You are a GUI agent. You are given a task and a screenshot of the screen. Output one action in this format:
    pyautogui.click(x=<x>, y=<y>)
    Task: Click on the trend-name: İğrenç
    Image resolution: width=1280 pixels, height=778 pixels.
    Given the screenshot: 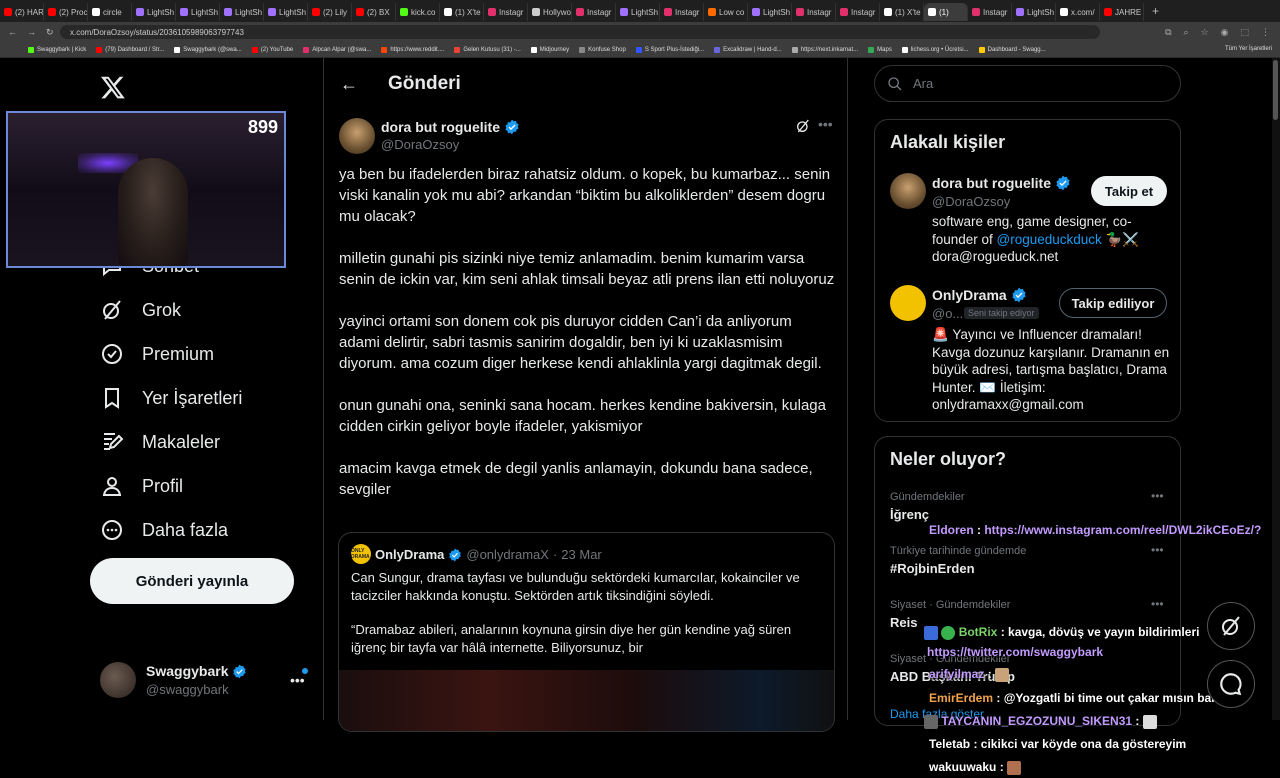 What is the action you would take?
    pyautogui.click(x=909, y=514)
    